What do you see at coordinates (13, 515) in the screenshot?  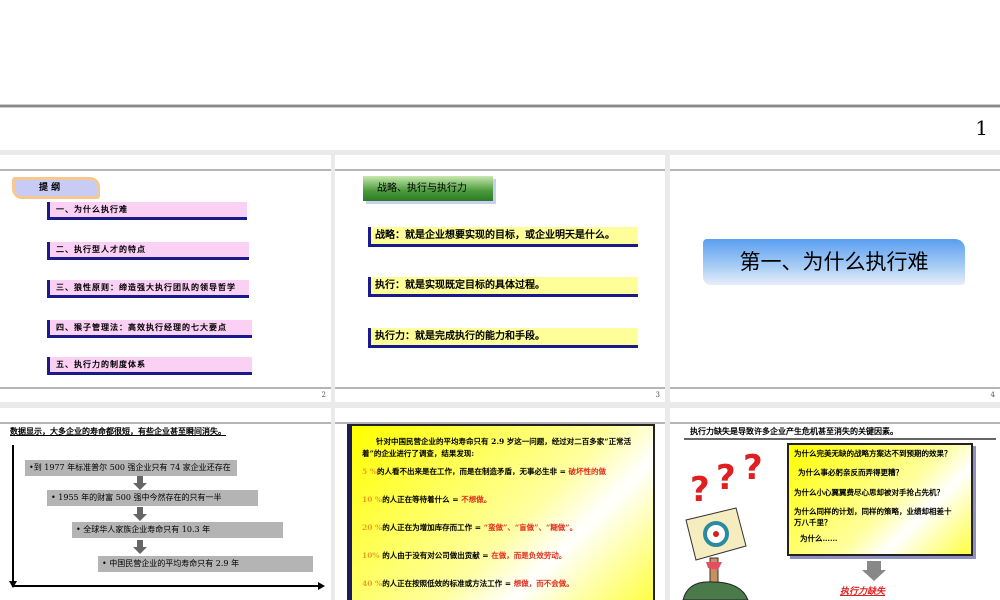 I see `vertical-arrow` at bounding box center [13, 515].